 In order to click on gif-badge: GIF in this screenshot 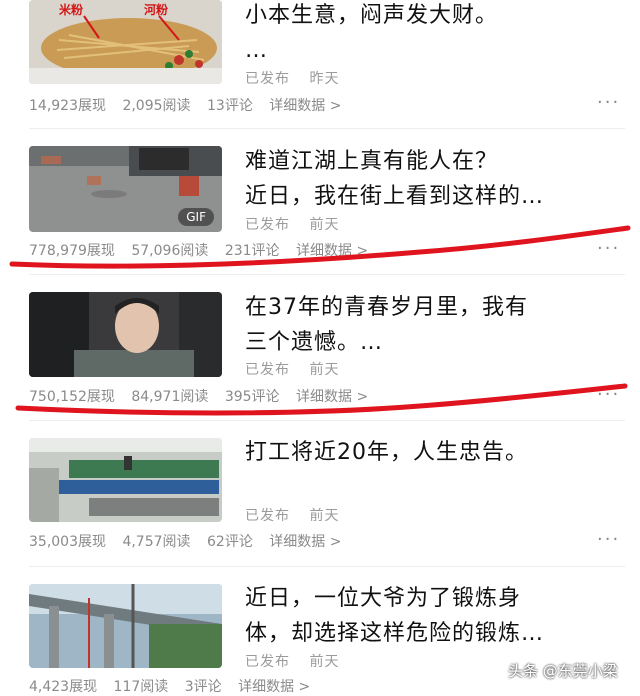, I will do `click(196, 217)`.